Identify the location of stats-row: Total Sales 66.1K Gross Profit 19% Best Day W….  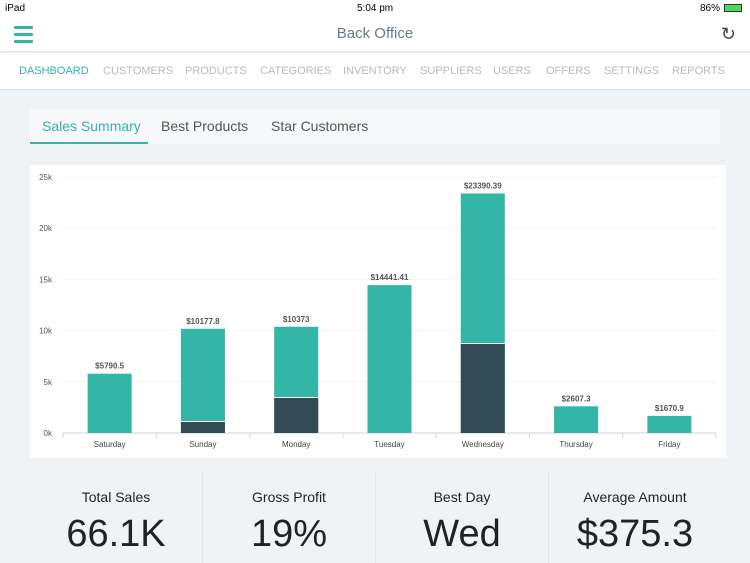
(376, 517).